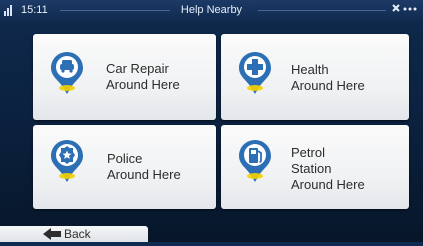 Image resolution: width=423 pixels, height=246 pixels. What do you see at coordinates (255, 163) in the screenshot?
I see `petrol-station-icon` at bounding box center [255, 163].